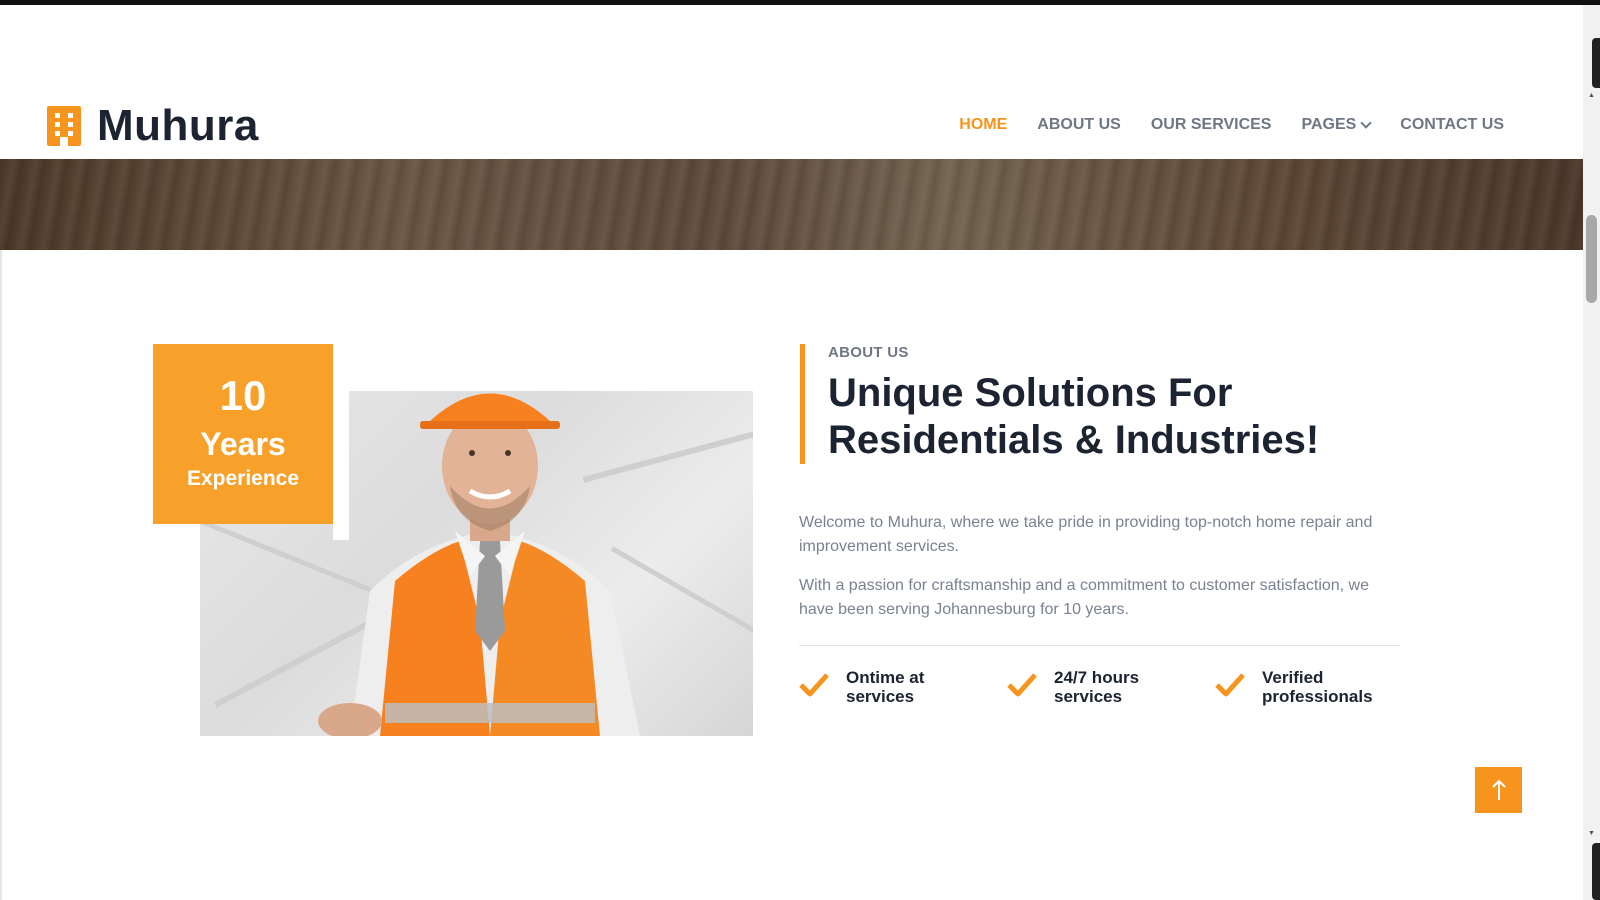 The image size is (1600, 900). I want to click on experience-unit: Years, so click(243, 444).